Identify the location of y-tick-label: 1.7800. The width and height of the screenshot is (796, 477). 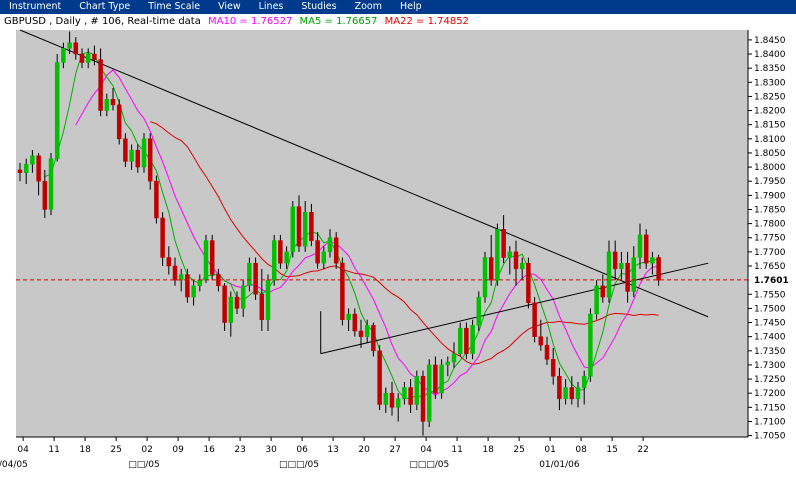
(770, 225).